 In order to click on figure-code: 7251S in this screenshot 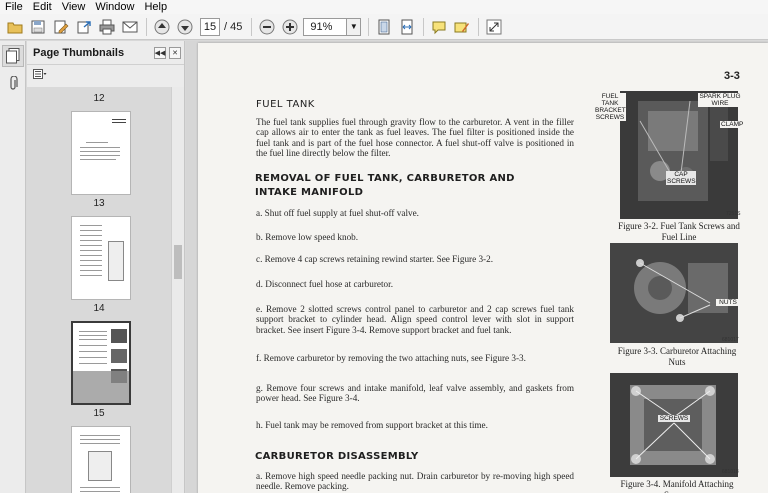, I will do `click(733, 214)`.